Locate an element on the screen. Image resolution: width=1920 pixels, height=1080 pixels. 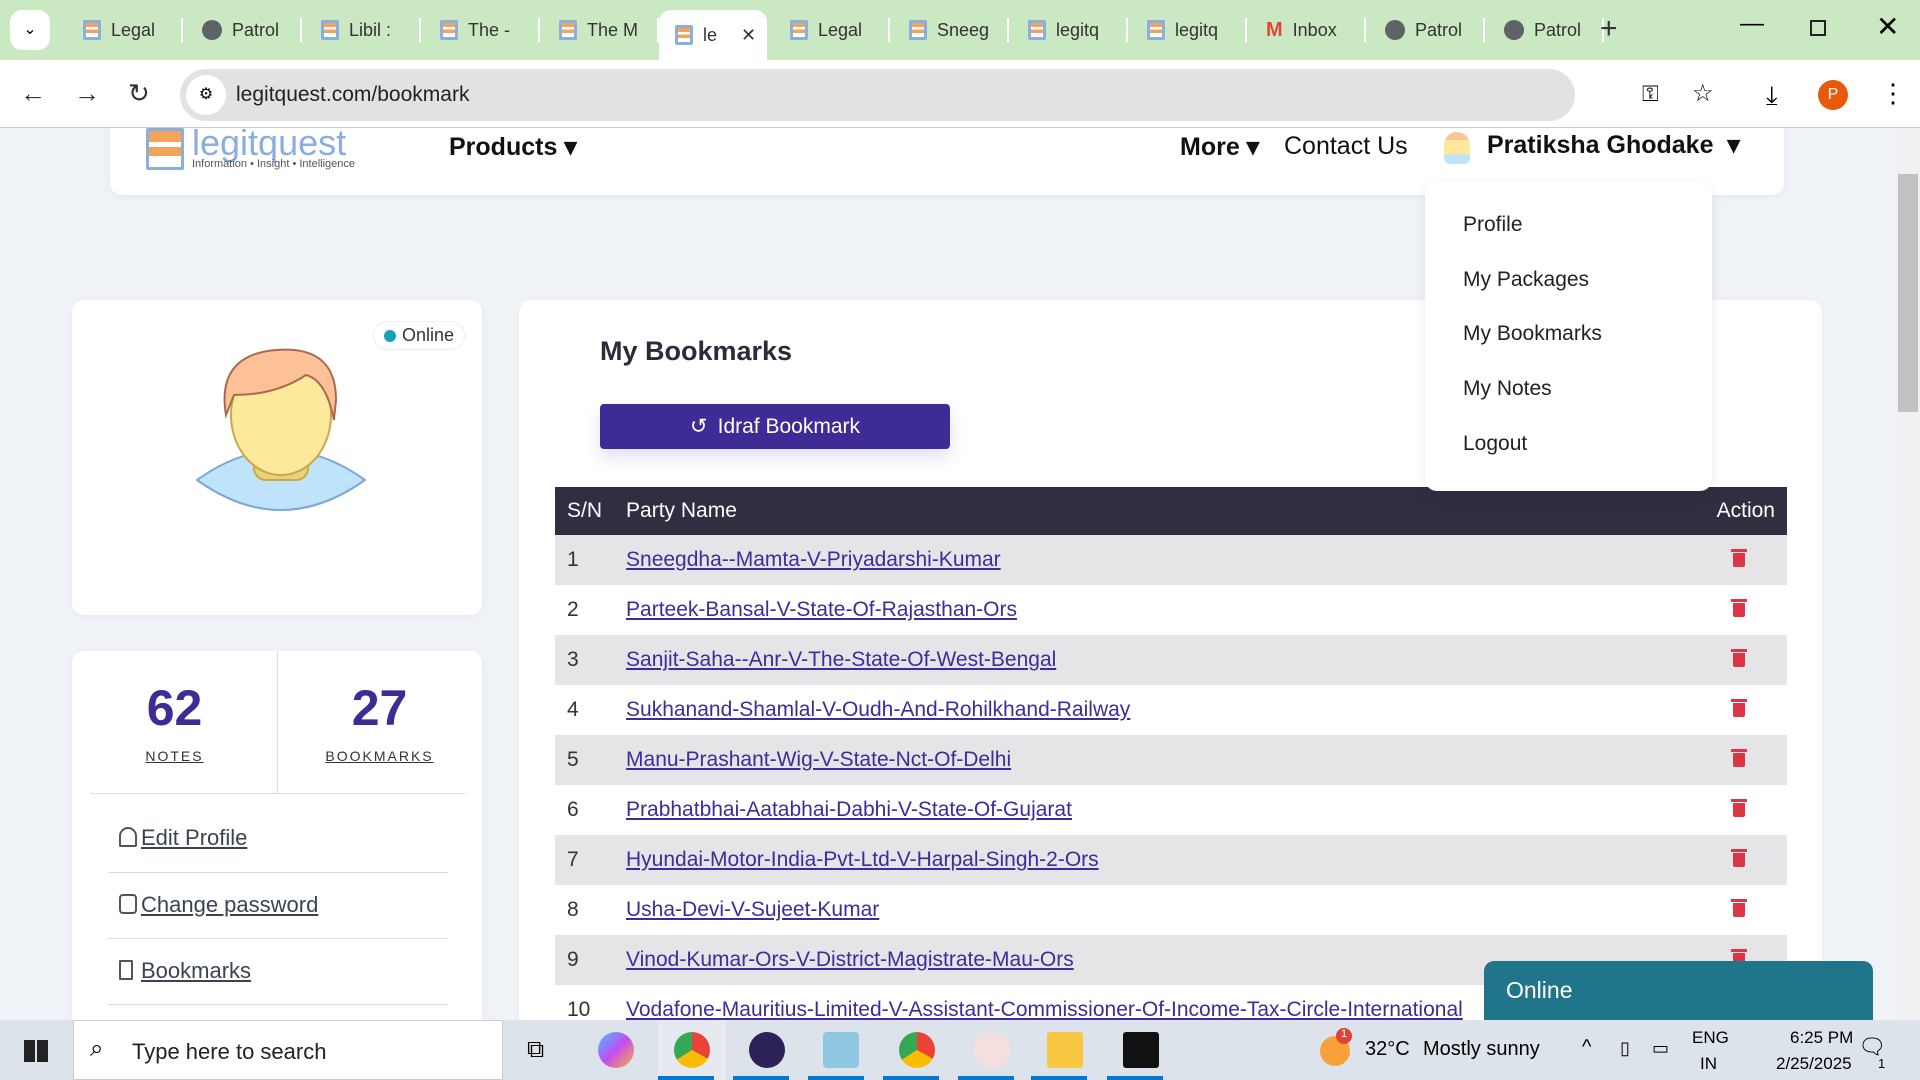
address-bar: ⚙ legitquest.com/bookmark ⚿ ☆ is located at coordinates (947, 95).